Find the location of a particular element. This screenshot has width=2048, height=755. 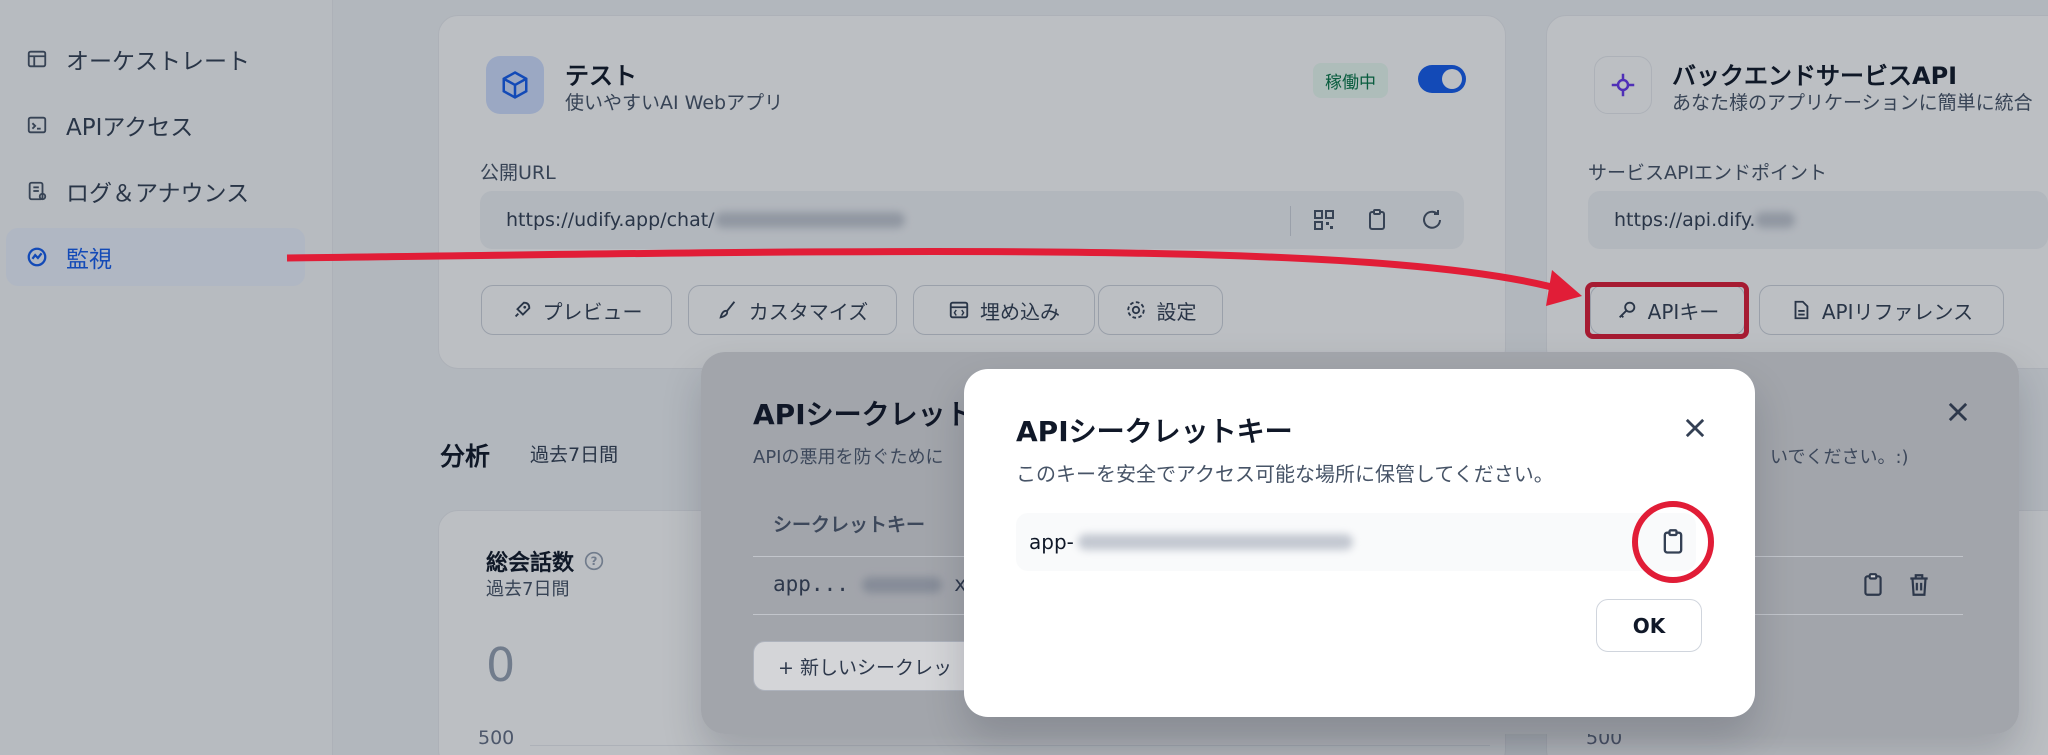

secret-key-redacted is located at coordinates (1215, 542).